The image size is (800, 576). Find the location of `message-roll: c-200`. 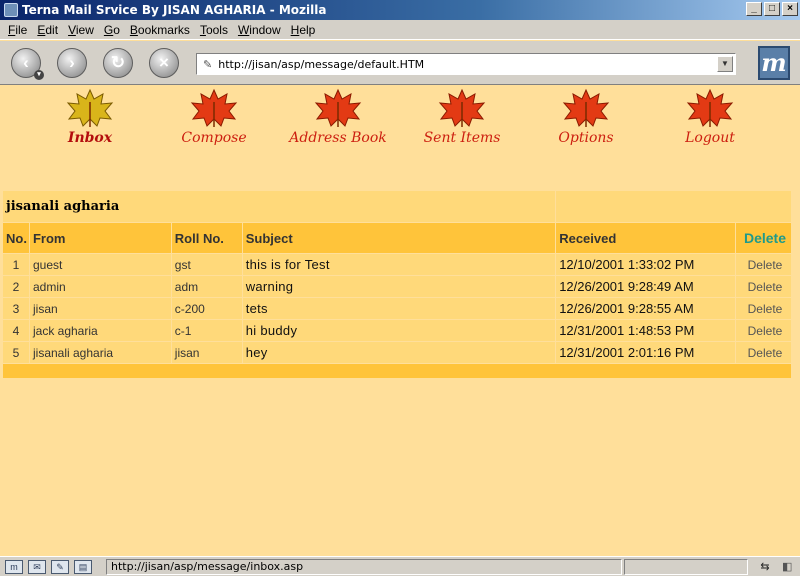

message-roll: c-200 is located at coordinates (206, 308).